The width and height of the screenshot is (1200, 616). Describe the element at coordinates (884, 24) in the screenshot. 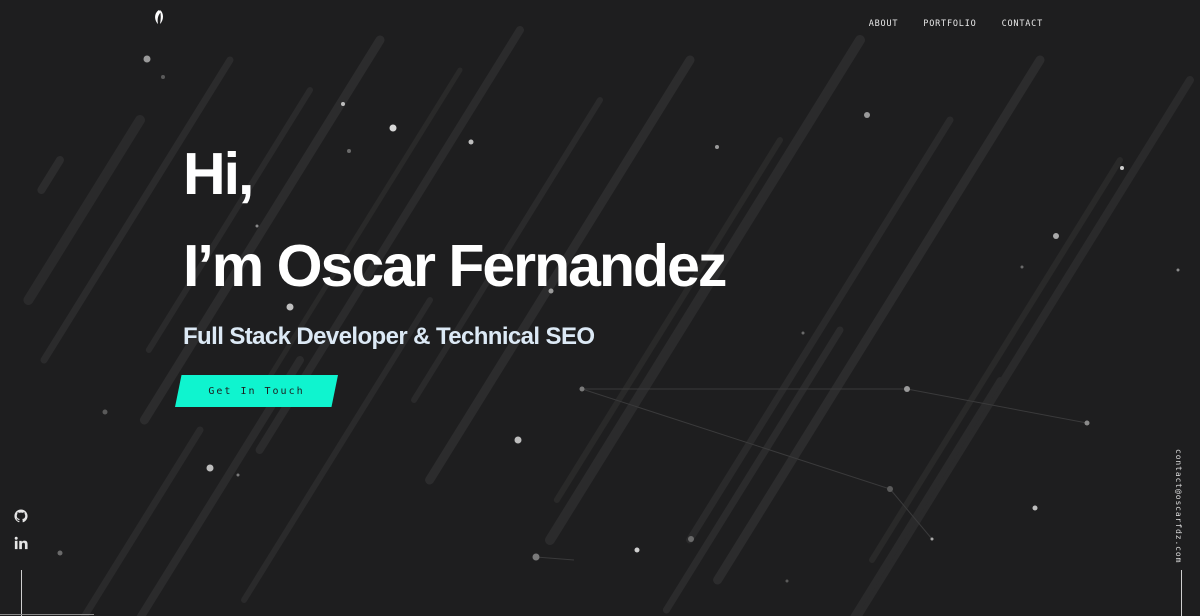

I see `nav-about-link: ABOUT` at that location.